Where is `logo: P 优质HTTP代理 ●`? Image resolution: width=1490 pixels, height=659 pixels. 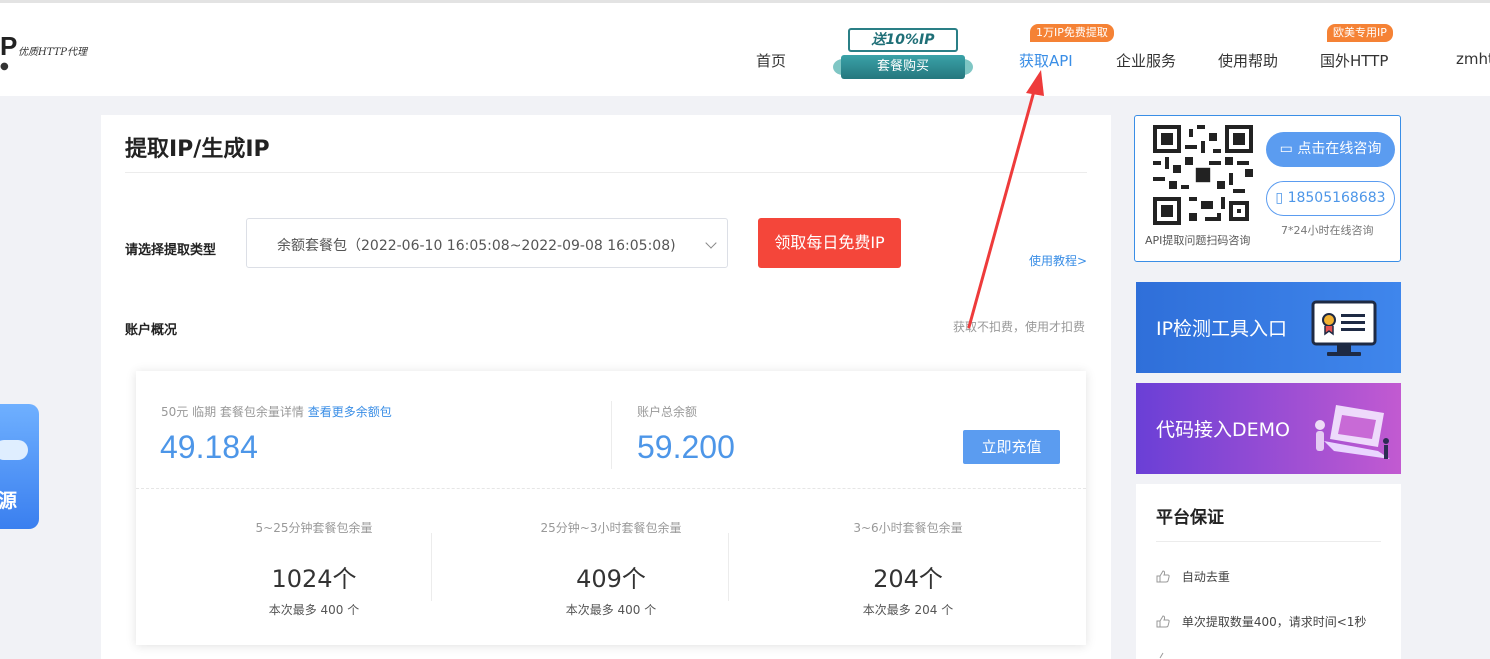
logo: P 优质HTTP代理 ● is located at coordinates (43, 51).